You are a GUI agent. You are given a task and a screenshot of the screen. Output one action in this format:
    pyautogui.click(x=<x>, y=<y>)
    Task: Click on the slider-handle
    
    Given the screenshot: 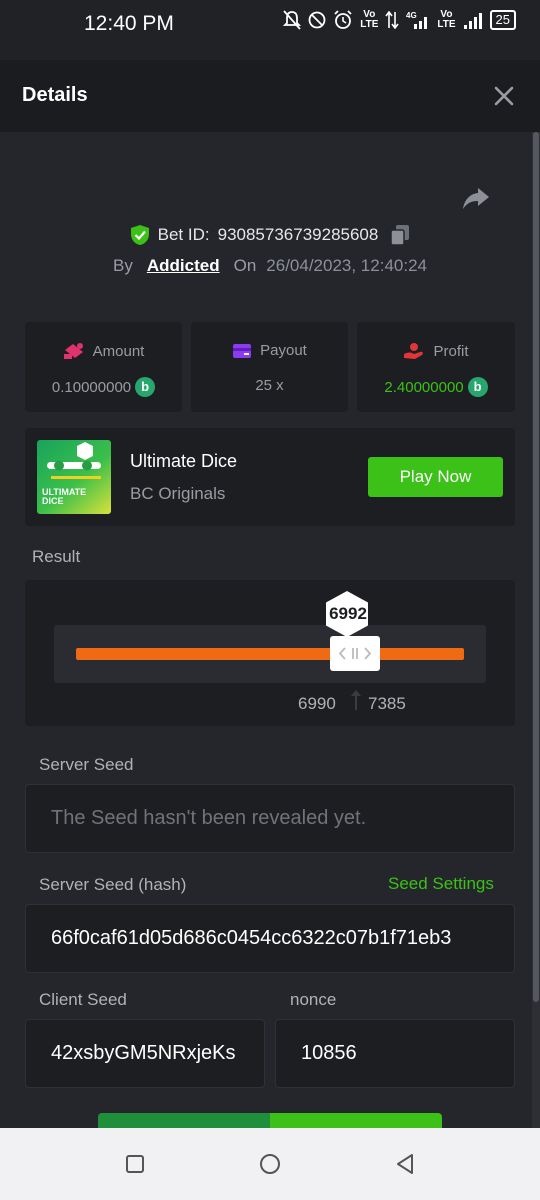 What is the action you would take?
    pyautogui.click(x=355, y=653)
    